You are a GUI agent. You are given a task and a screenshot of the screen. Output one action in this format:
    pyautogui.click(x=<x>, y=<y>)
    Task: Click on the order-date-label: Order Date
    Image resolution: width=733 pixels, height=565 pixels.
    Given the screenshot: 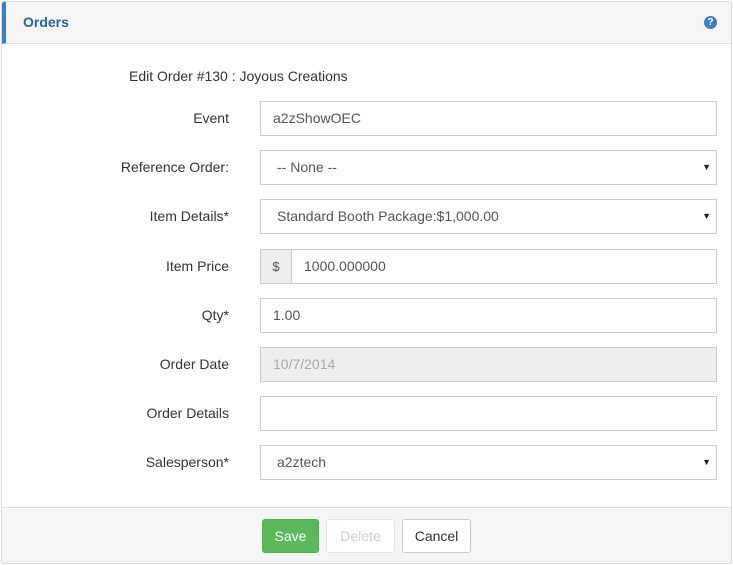 What is the action you would take?
    pyautogui.click(x=194, y=364)
    